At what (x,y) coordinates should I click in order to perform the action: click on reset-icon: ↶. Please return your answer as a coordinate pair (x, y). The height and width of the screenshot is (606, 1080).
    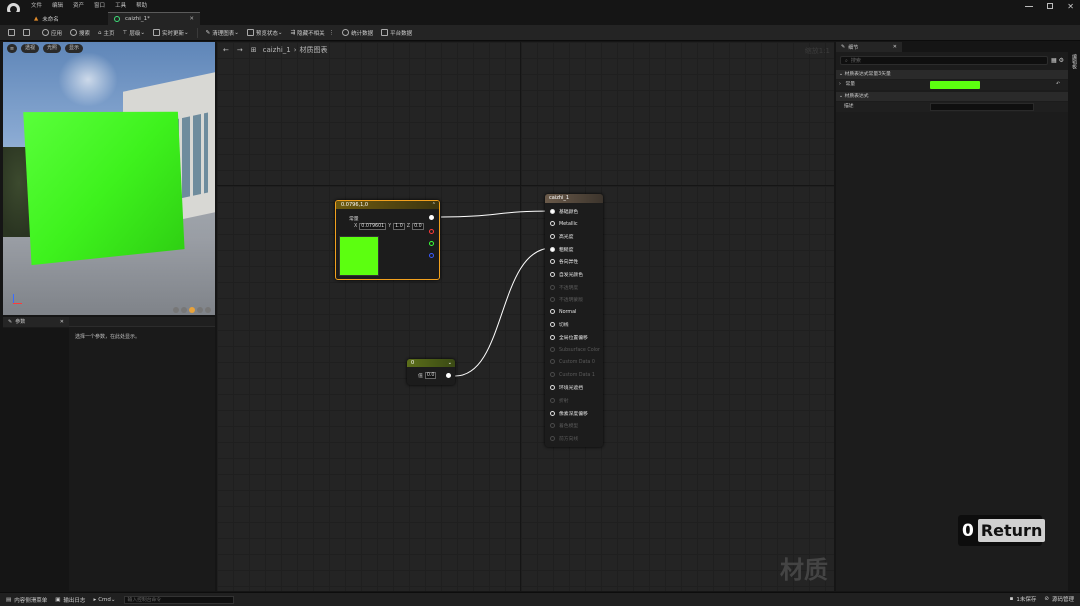
    Looking at the image, I should click on (1058, 85).